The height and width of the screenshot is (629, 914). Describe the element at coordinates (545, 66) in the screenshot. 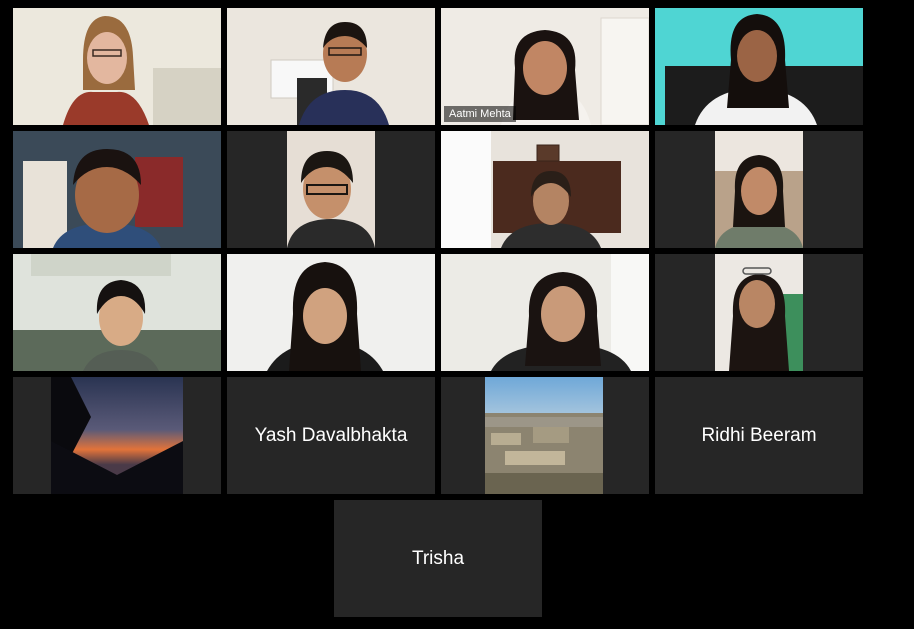

I see `participant-tile-active: Aatmi Mehta` at that location.